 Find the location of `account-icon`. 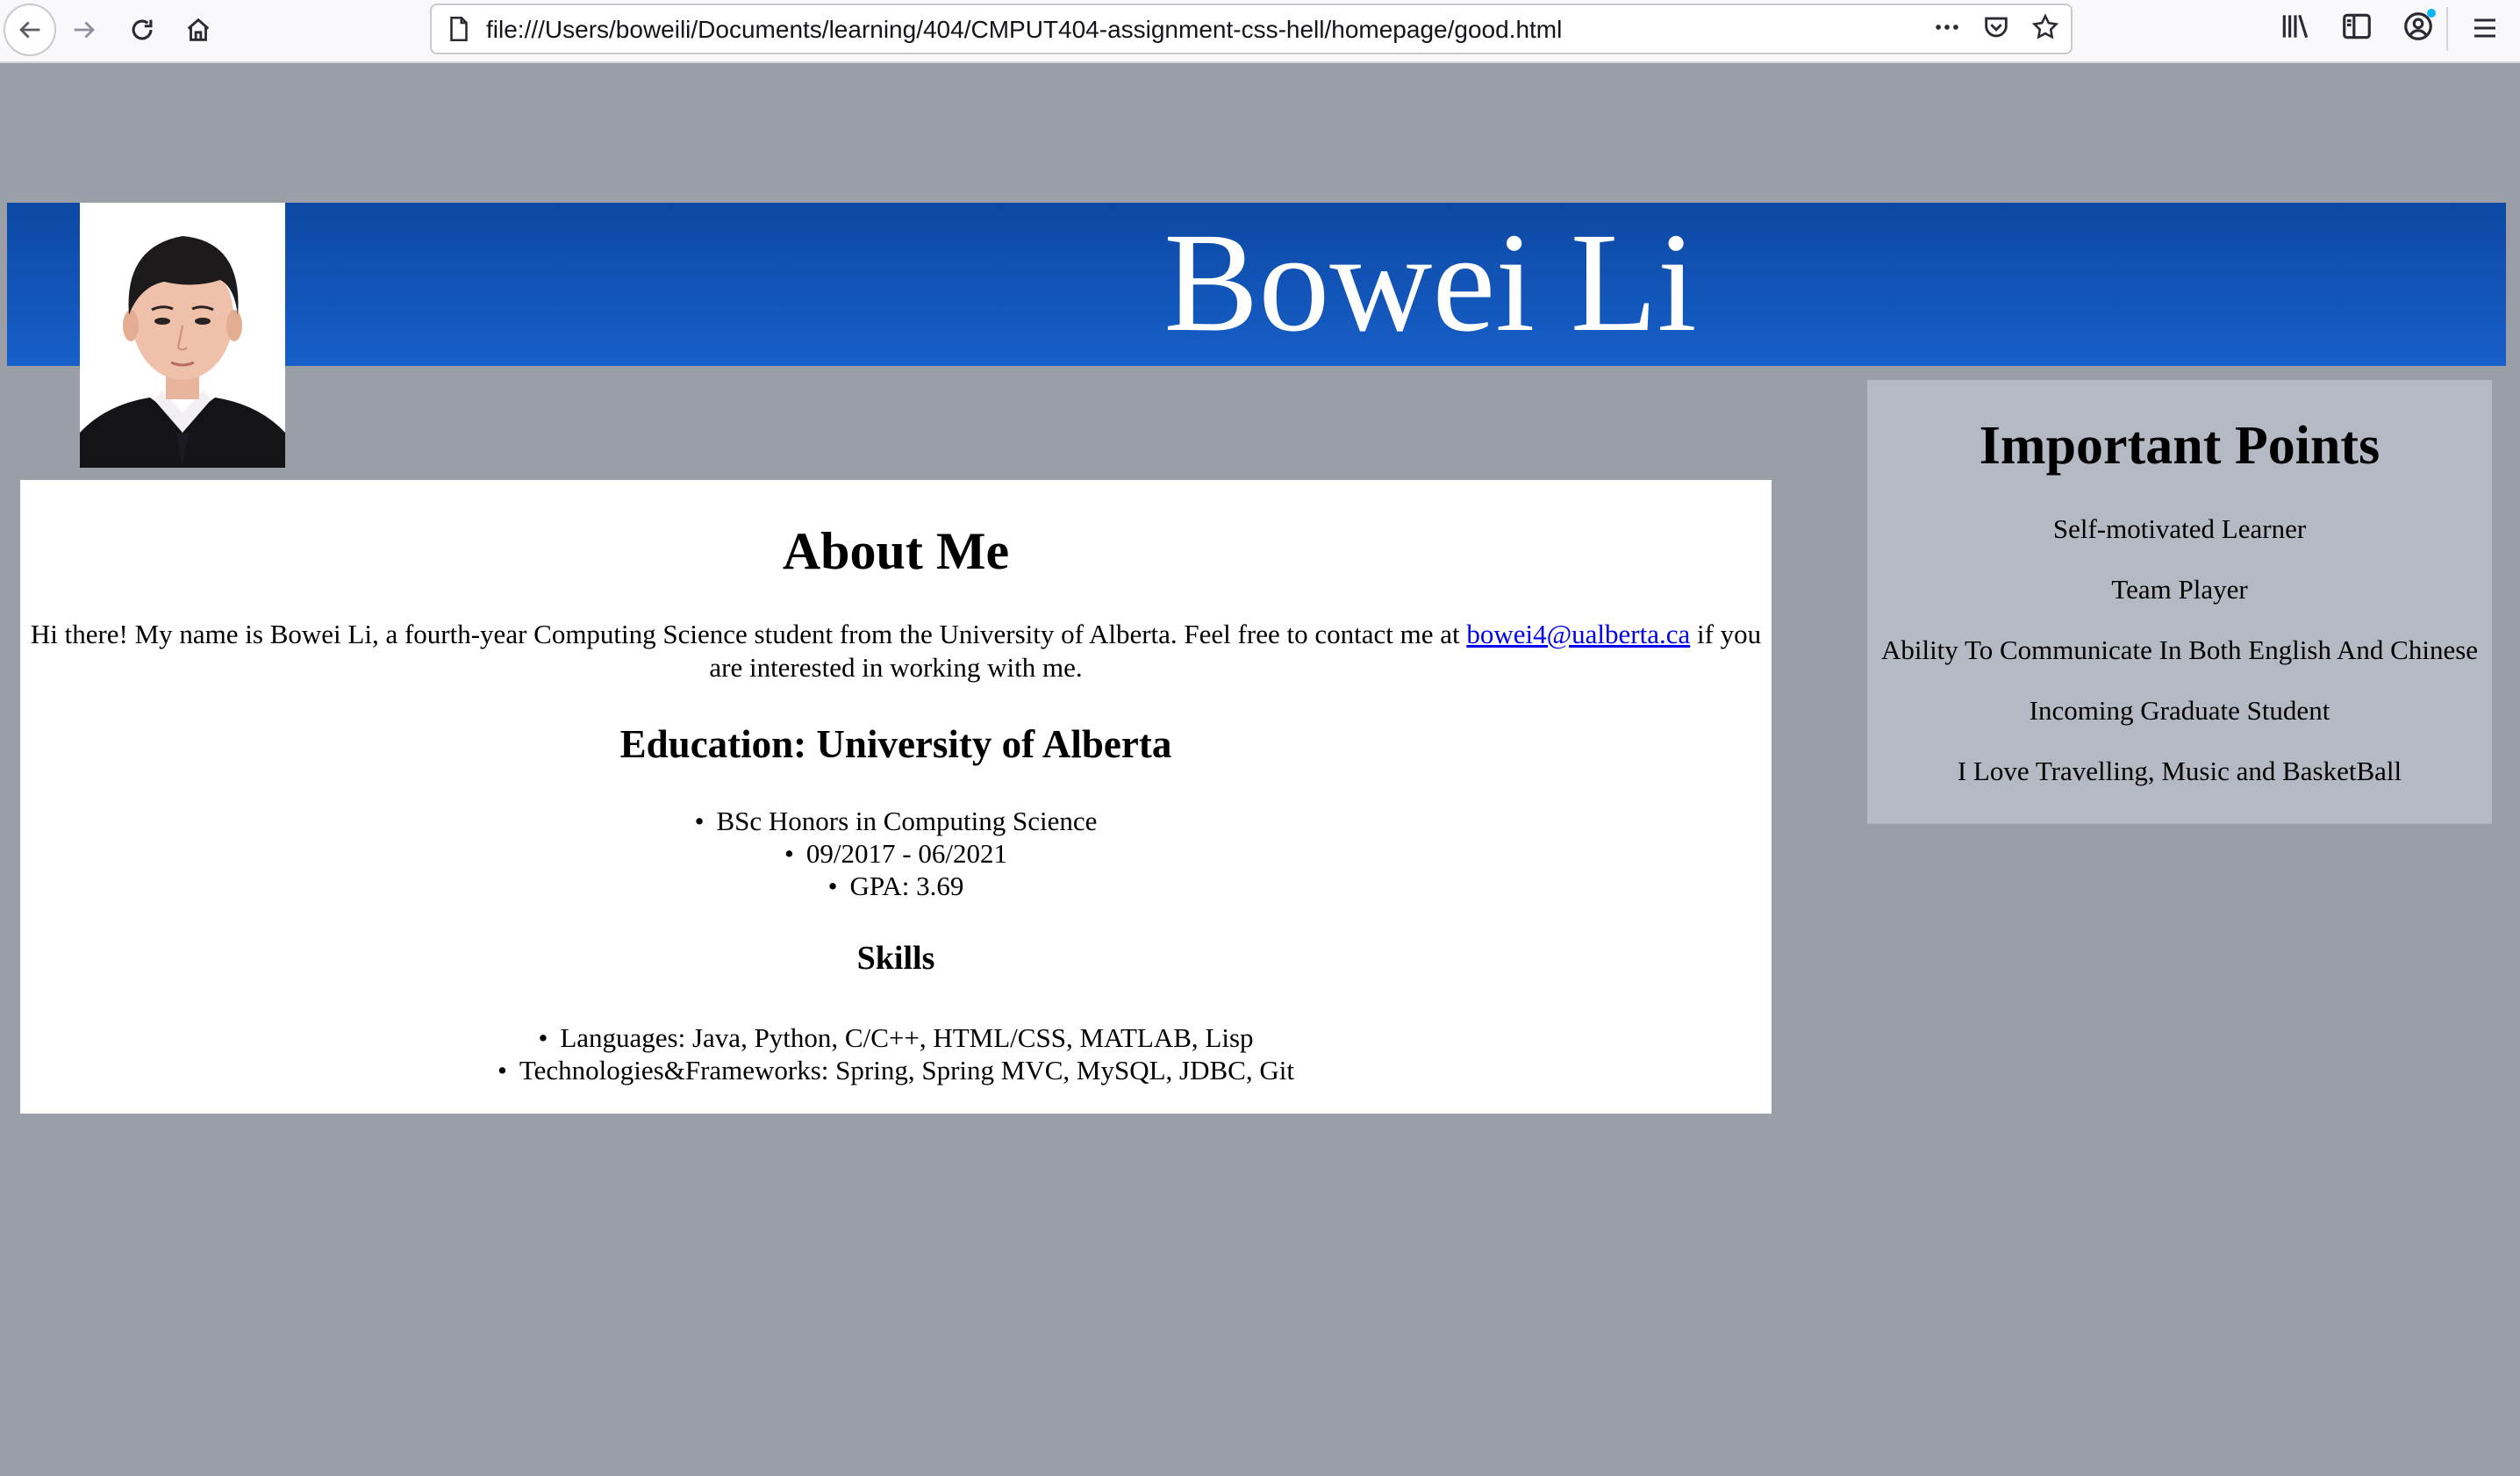

account-icon is located at coordinates (2418, 26).